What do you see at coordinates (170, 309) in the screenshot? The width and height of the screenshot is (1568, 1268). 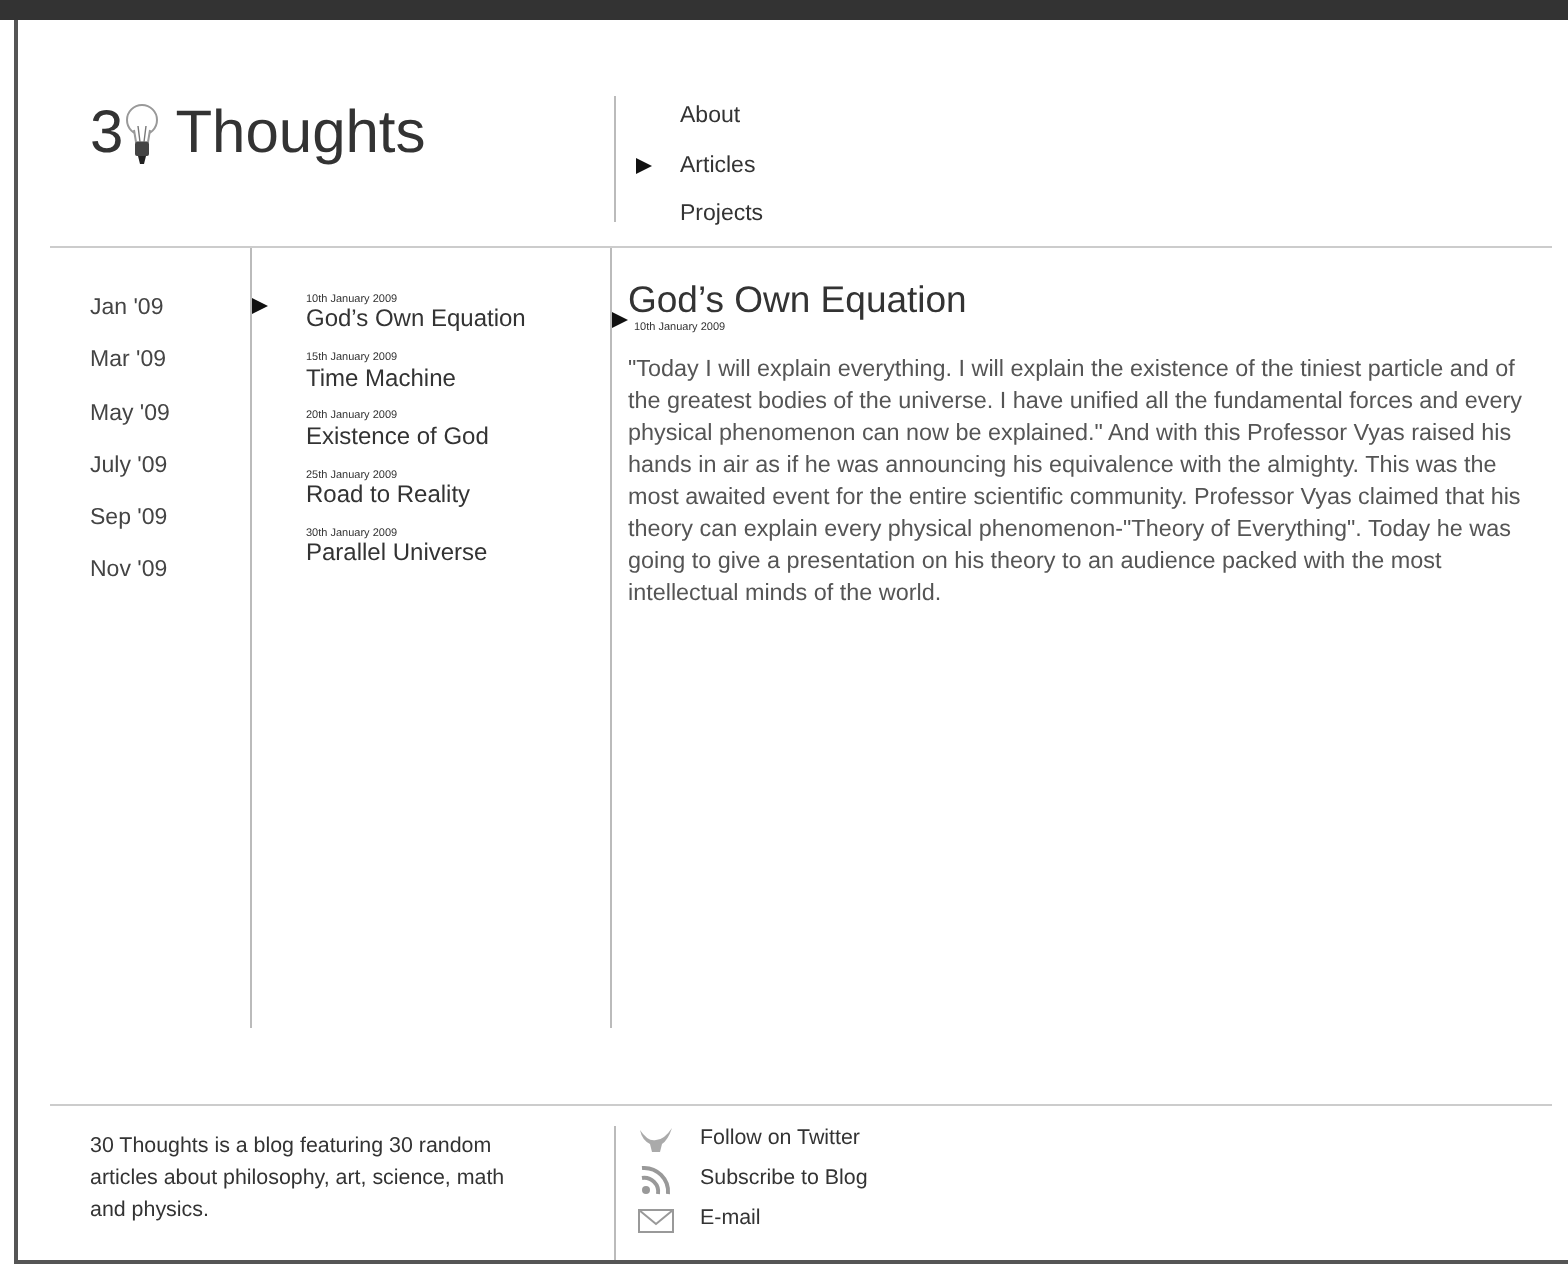 I see `month-link: Jan '09` at bounding box center [170, 309].